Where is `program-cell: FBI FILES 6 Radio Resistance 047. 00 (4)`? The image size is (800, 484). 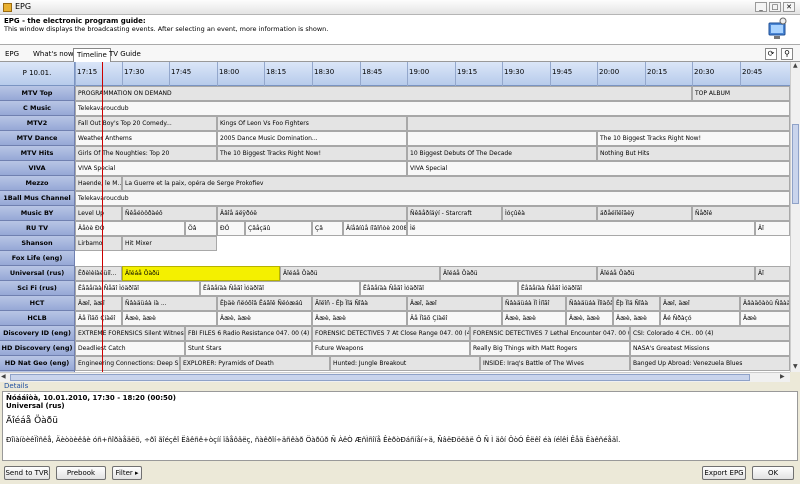 program-cell: FBI FILES 6 Radio Resistance 047. 00 (4) is located at coordinates (248, 333).